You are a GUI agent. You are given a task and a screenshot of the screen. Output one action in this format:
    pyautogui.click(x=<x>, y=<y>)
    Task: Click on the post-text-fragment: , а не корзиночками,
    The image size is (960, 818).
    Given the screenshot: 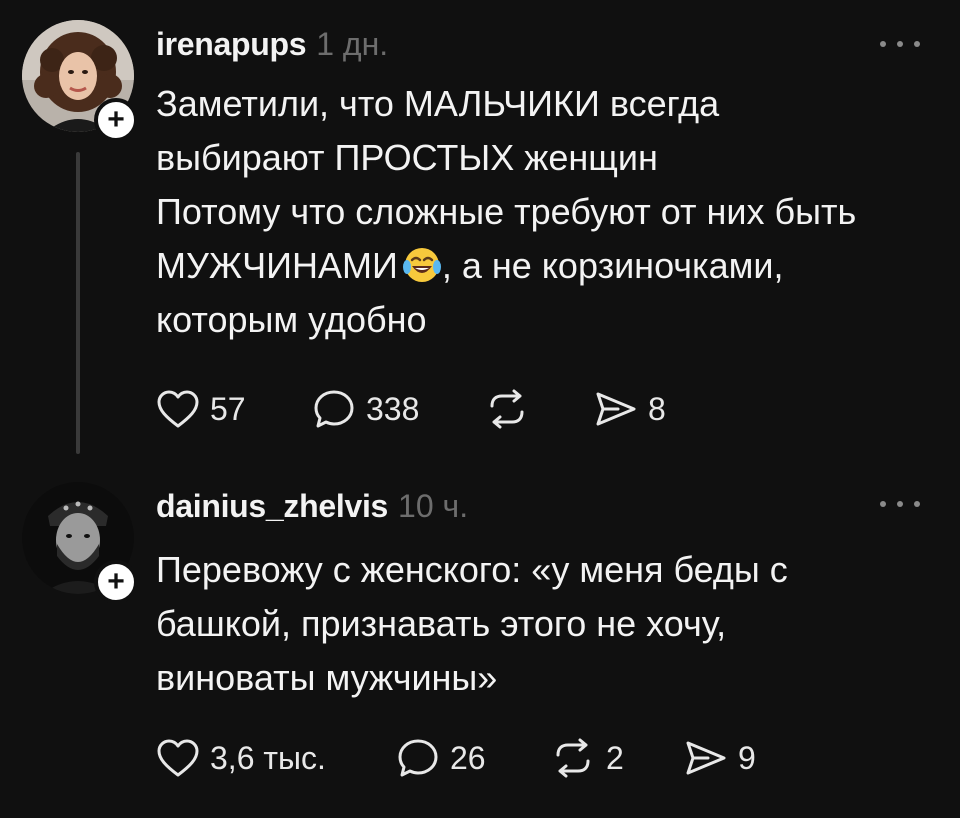 What is the action you would take?
    pyautogui.click(x=612, y=265)
    